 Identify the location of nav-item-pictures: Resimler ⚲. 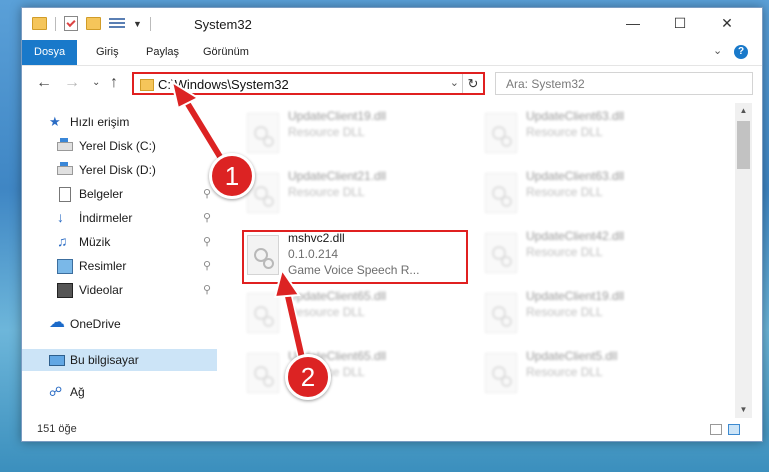
(119, 266).